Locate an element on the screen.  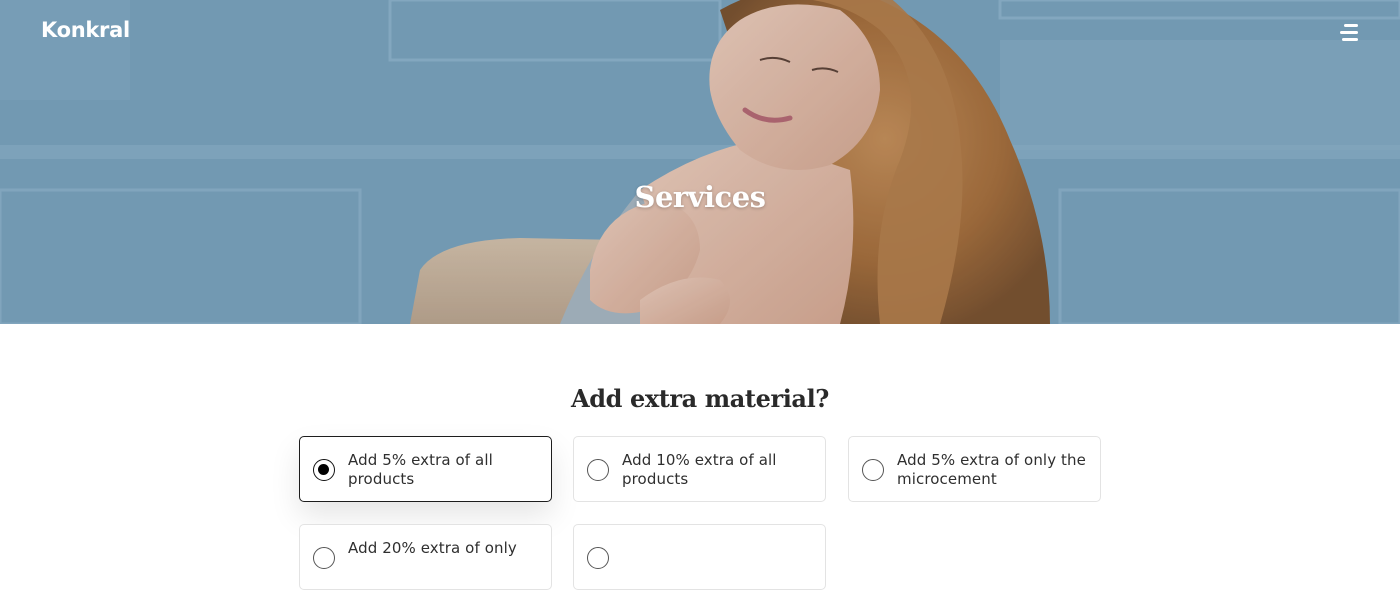
page-title: Services is located at coordinates (700, 197).